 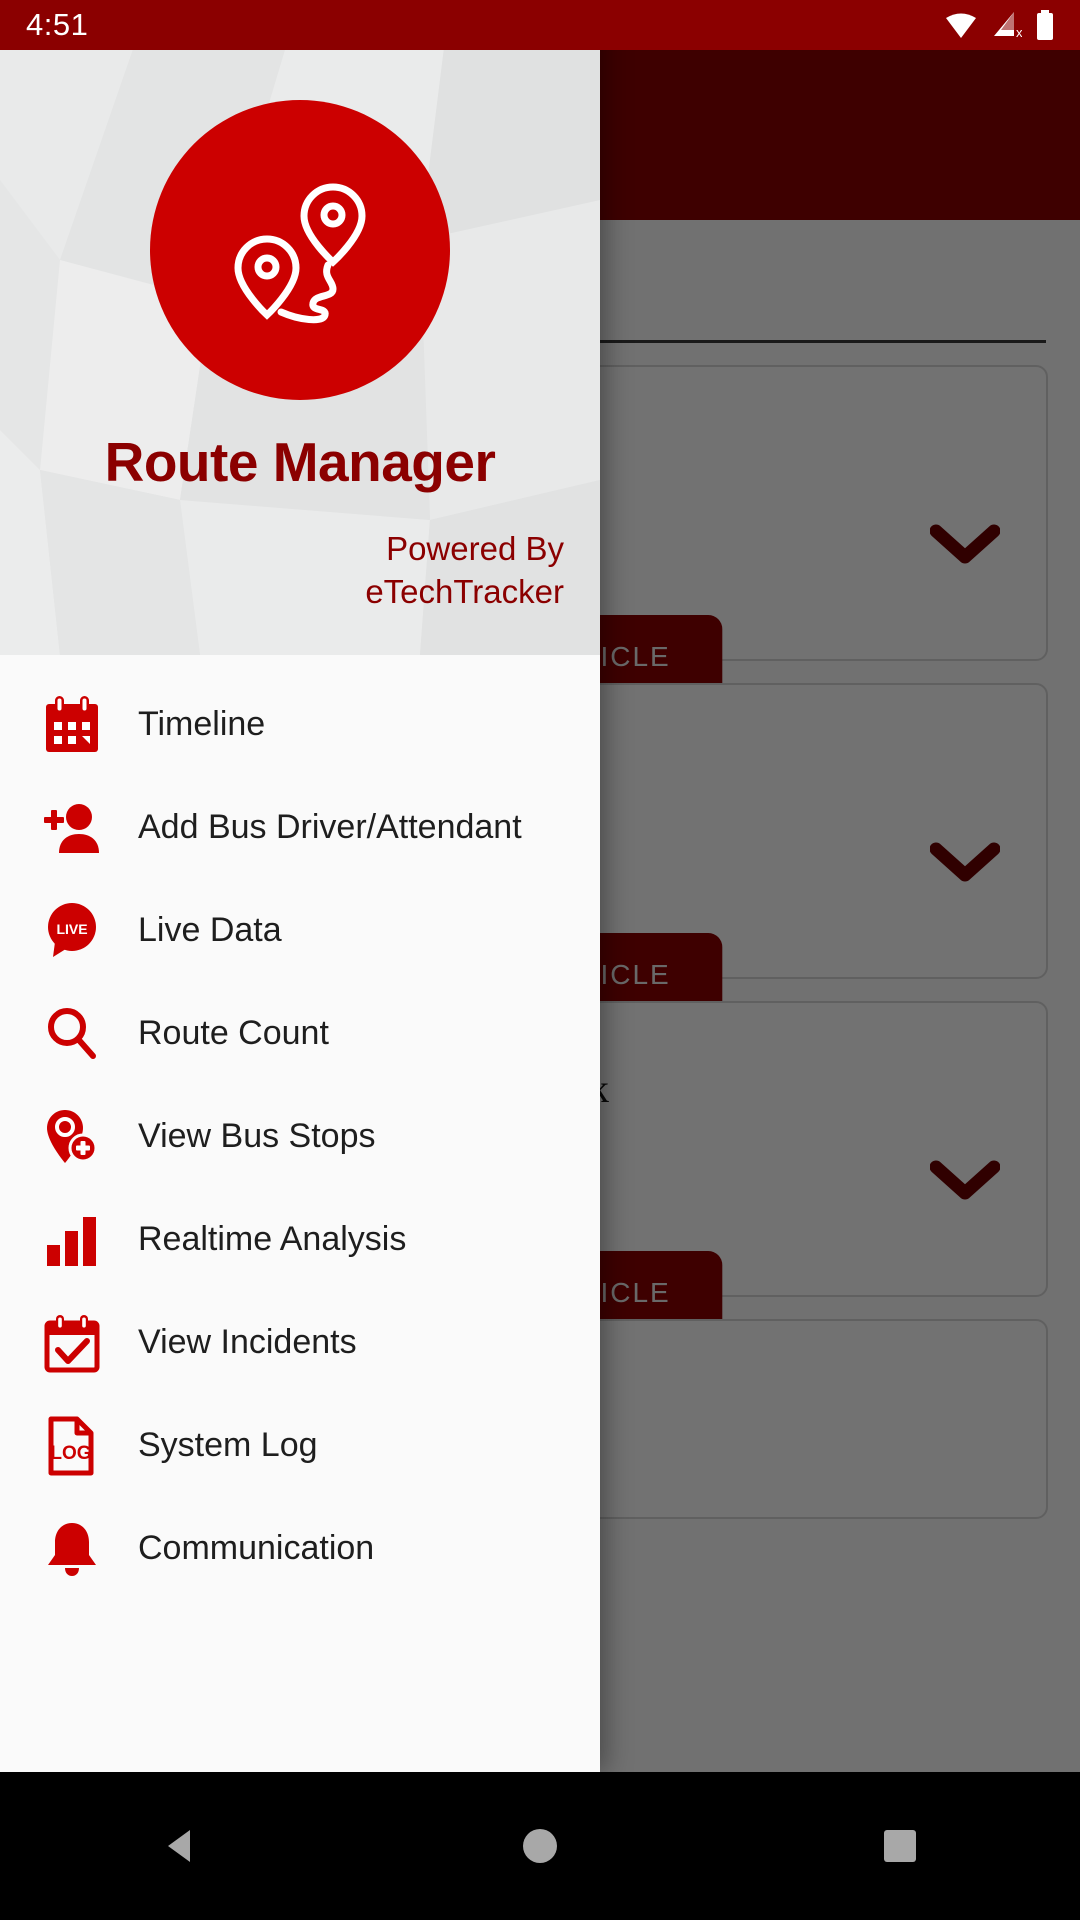 What do you see at coordinates (57, 24) in the screenshot?
I see `status-bar-clock: 4:51` at bounding box center [57, 24].